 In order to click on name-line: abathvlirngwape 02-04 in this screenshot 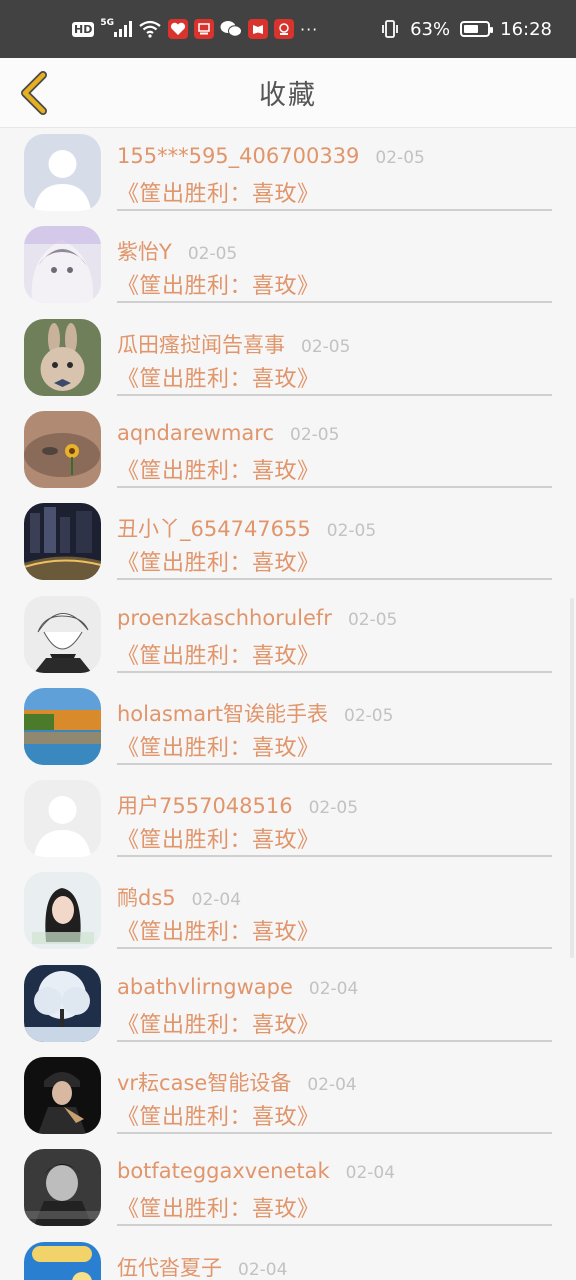, I will do `click(237, 987)`.